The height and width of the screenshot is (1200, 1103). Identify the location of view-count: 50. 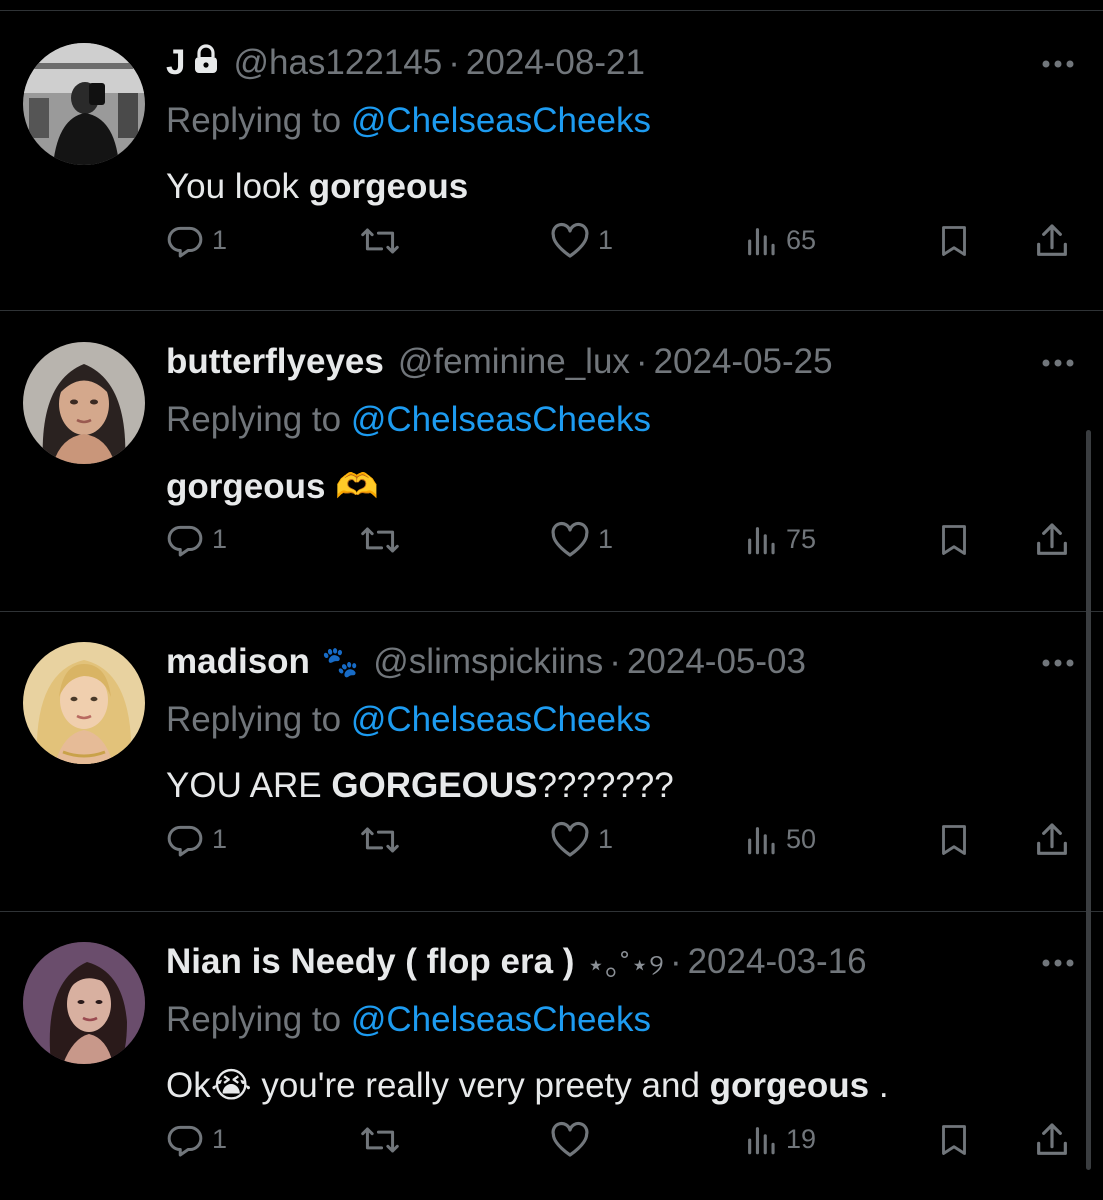
(801, 839).